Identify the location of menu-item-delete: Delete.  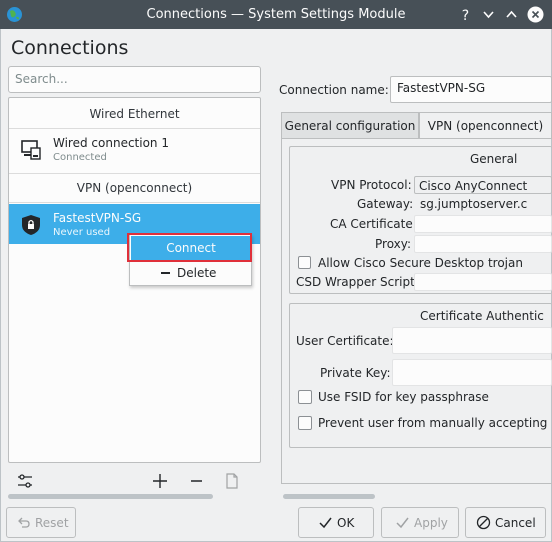
(191, 273).